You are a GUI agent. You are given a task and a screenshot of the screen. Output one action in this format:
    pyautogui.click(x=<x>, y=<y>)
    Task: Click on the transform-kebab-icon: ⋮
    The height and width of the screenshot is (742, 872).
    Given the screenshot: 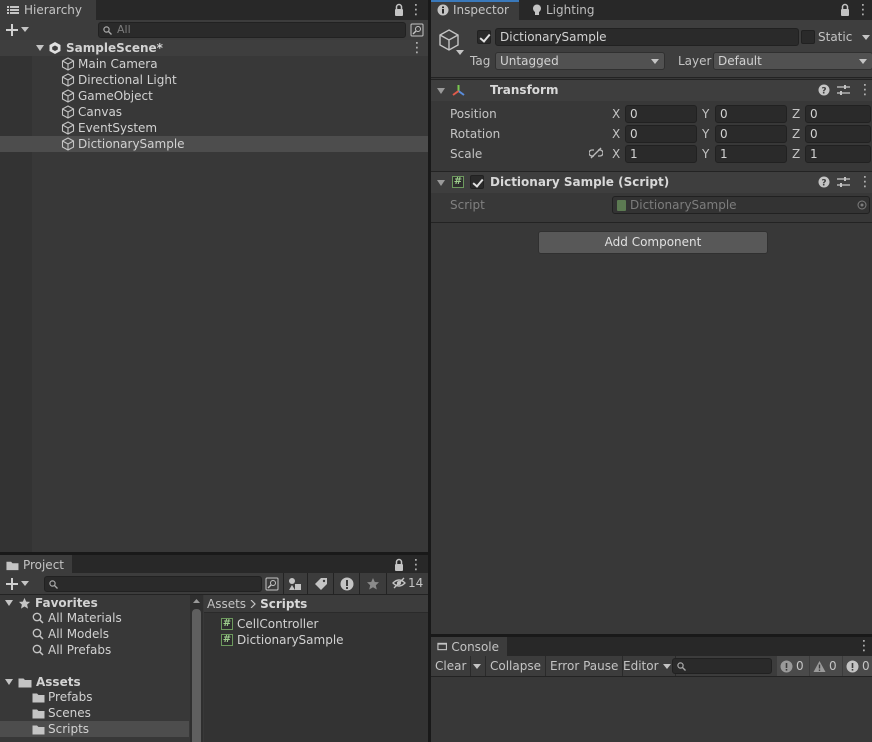 What is the action you would take?
    pyautogui.click(x=865, y=90)
    